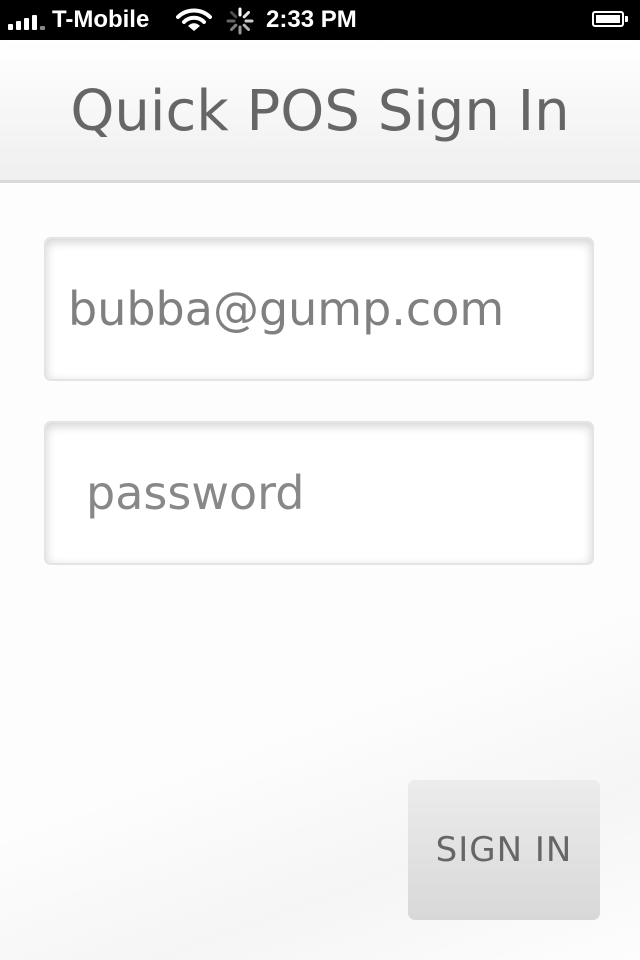 This screenshot has height=960, width=640. I want to click on status-time: 2:33 PM, so click(311, 19).